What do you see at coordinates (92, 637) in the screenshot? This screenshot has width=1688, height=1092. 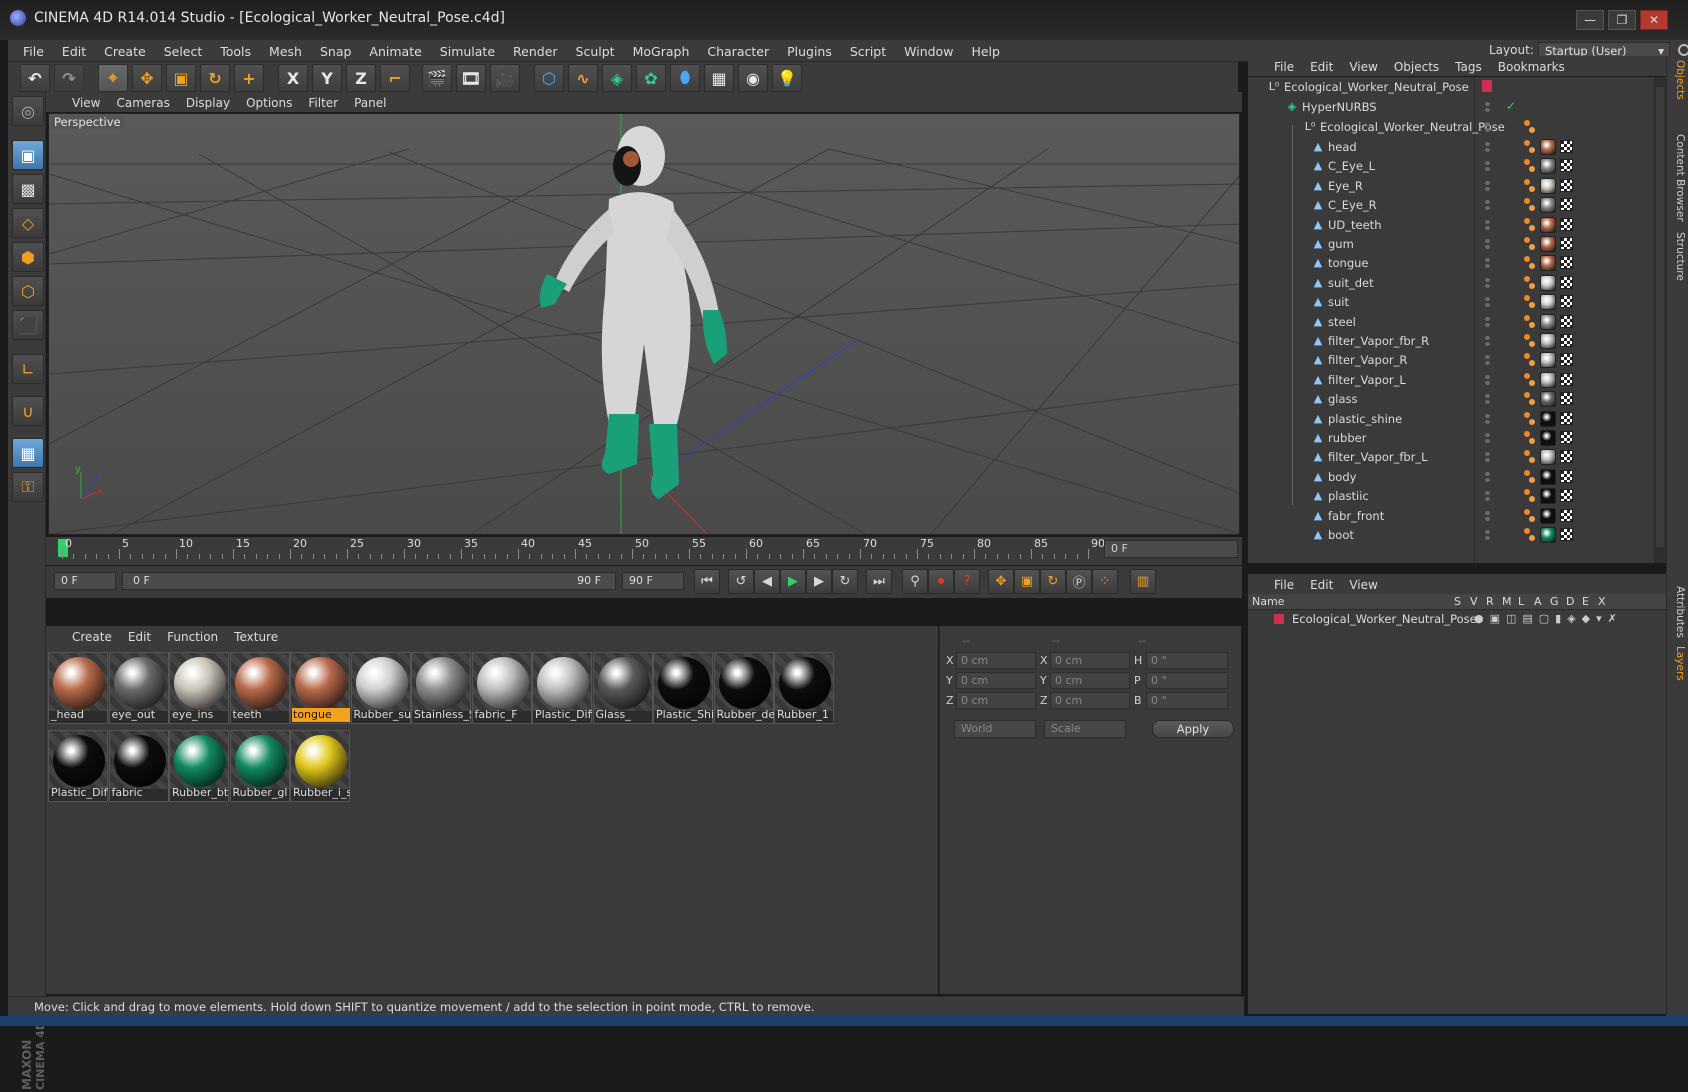 I see `material-menu-create: Create` at bounding box center [92, 637].